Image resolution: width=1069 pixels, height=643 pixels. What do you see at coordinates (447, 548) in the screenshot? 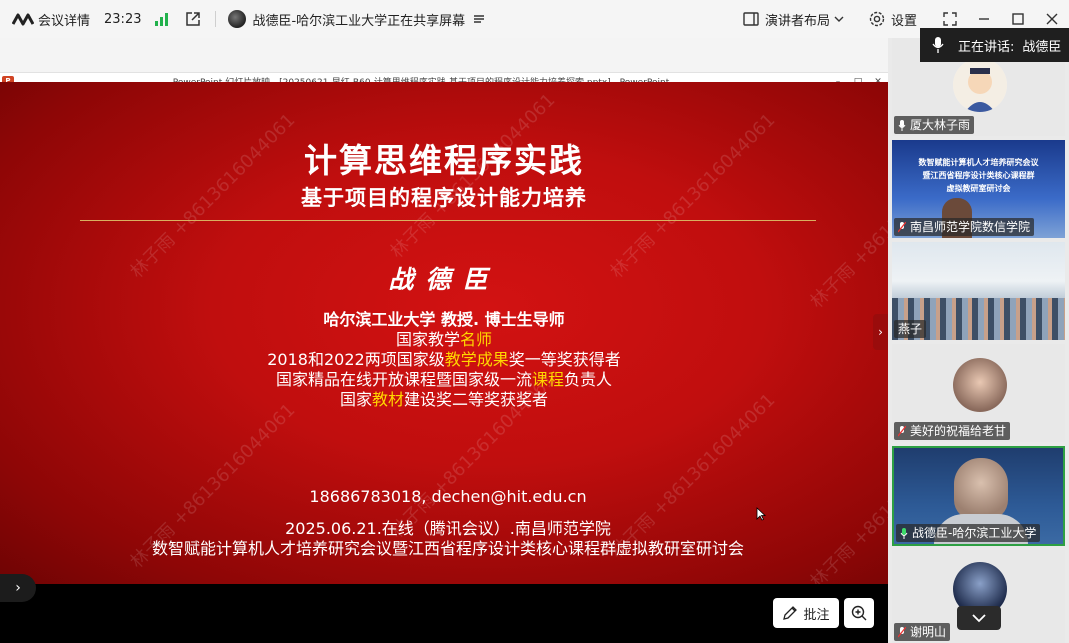
I see `event-line-2: 数智赋能计算机人才培养研究会议暨江西省程序设计类核心课程群虚拟教研室研讨会` at bounding box center [447, 548].